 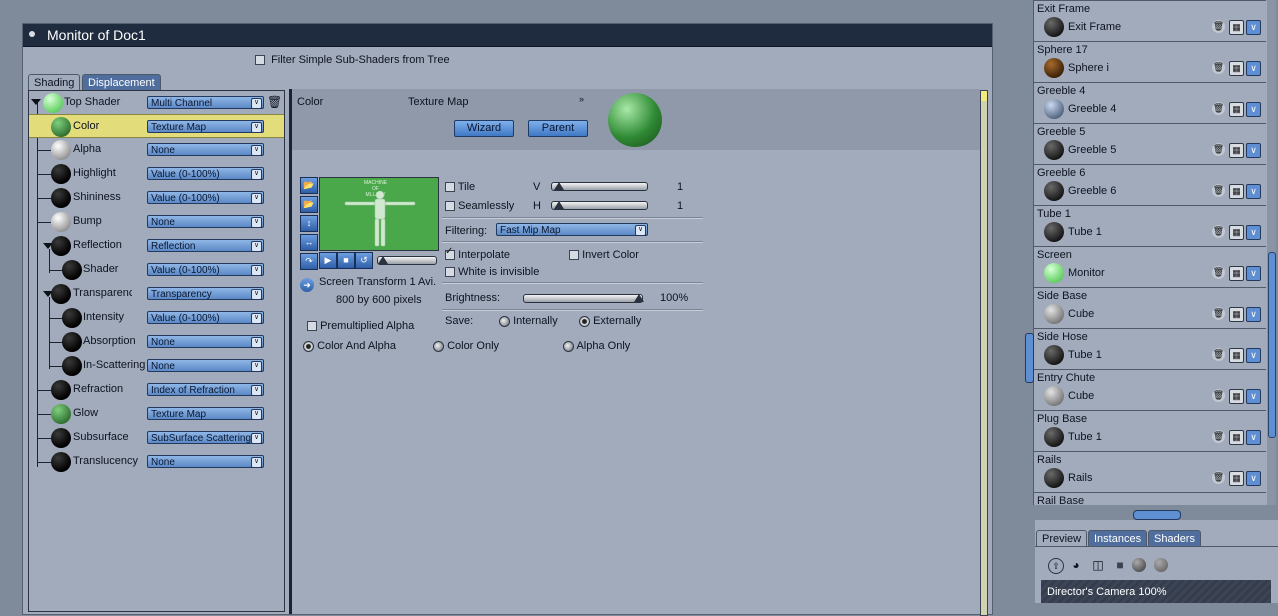 What do you see at coordinates (156, 126) in the screenshot?
I see `tree-row-color: Color Texture Map ∨` at bounding box center [156, 126].